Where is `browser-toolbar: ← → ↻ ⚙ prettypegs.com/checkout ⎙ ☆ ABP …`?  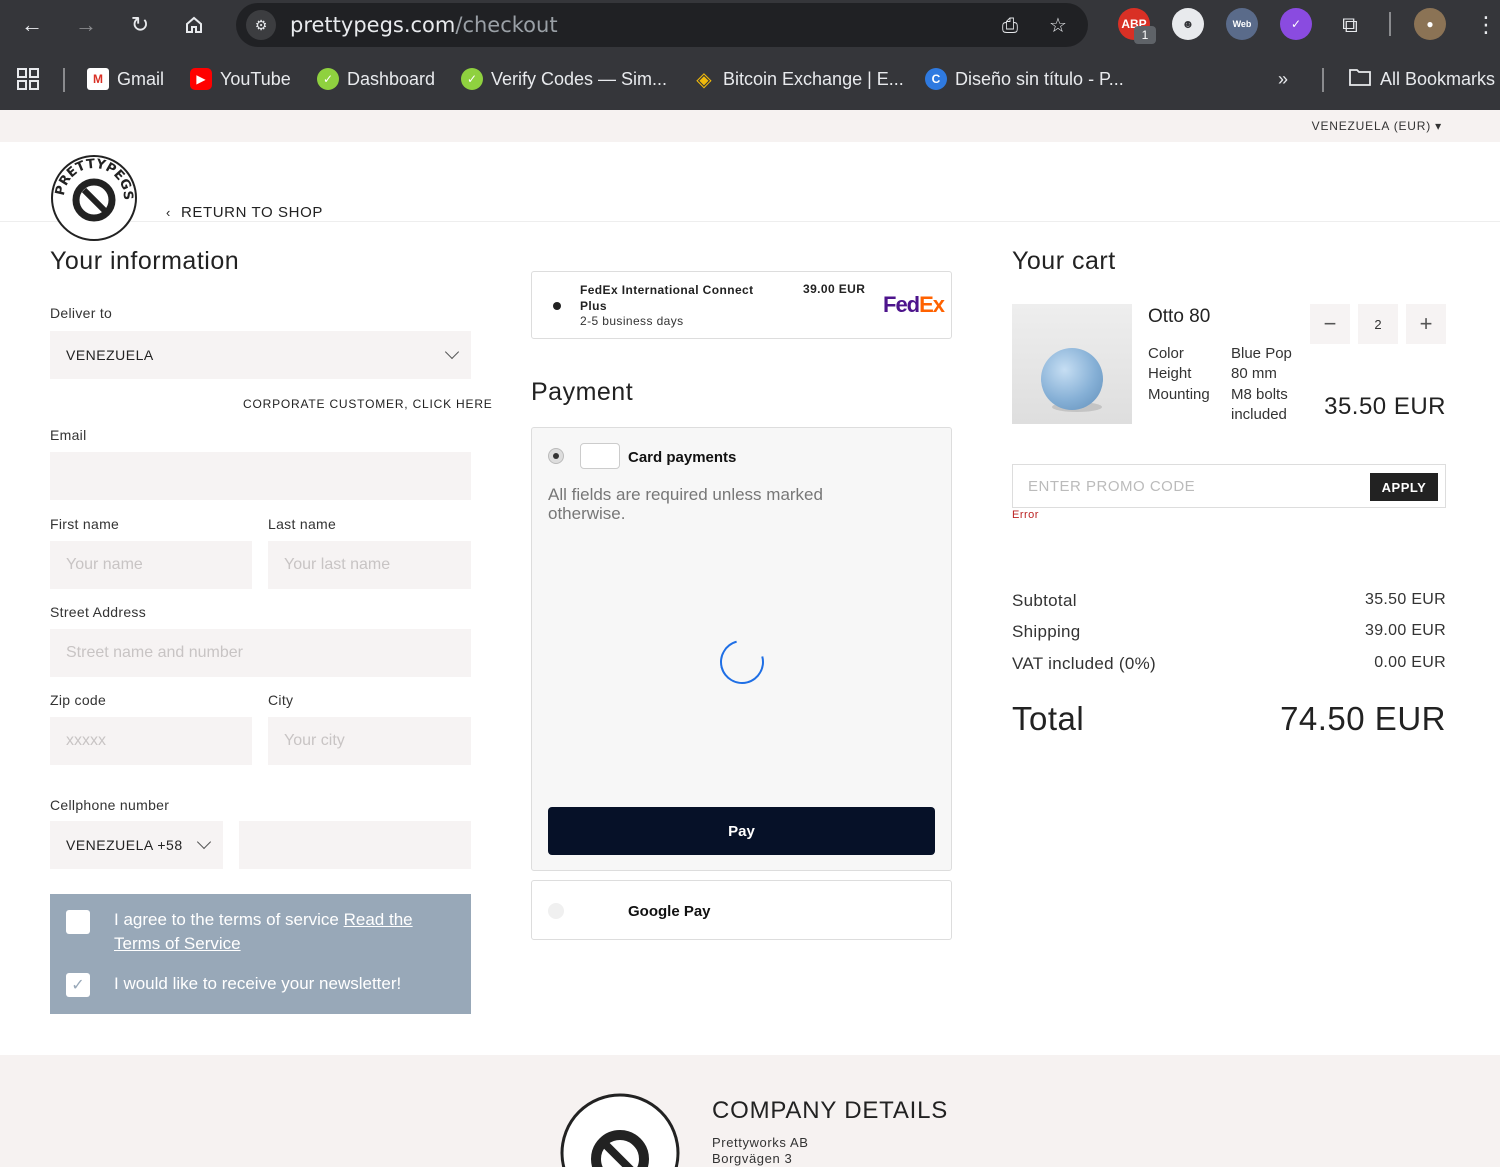
browser-toolbar: ← → ↻ ⚙ prettypegs.com/checkout ⎙ ☆ ABP … is located at coordinates (750, 25).